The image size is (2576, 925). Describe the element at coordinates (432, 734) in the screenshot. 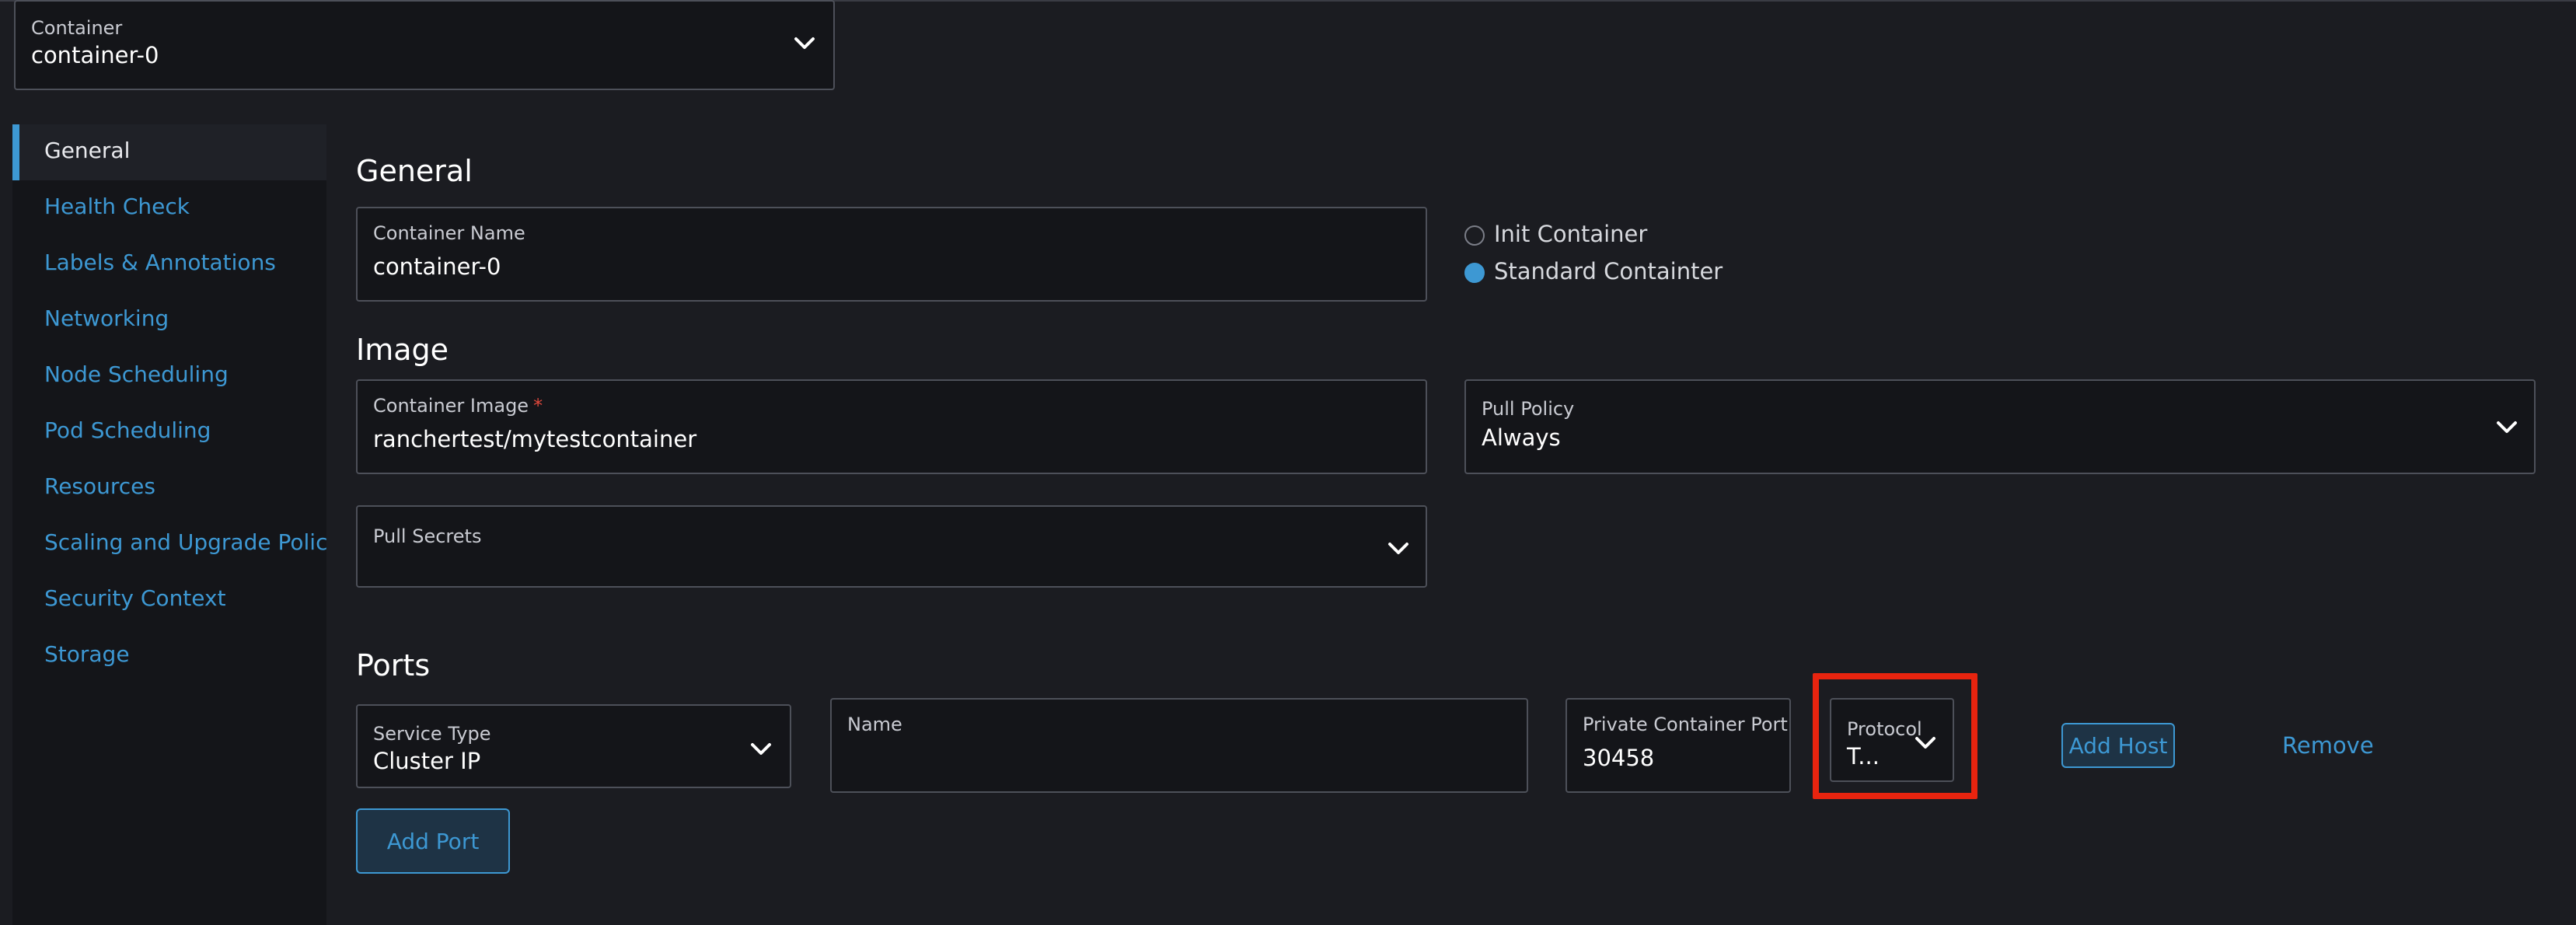

I see `service-type-label: Service Type` at that location.